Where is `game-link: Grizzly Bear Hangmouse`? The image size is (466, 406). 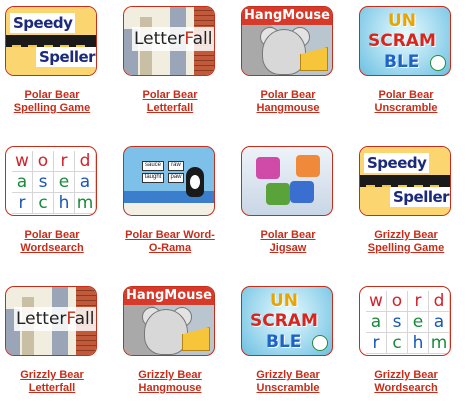 game-link: Grizzly Bear Hangmouse is located at coordinates (170, 382).